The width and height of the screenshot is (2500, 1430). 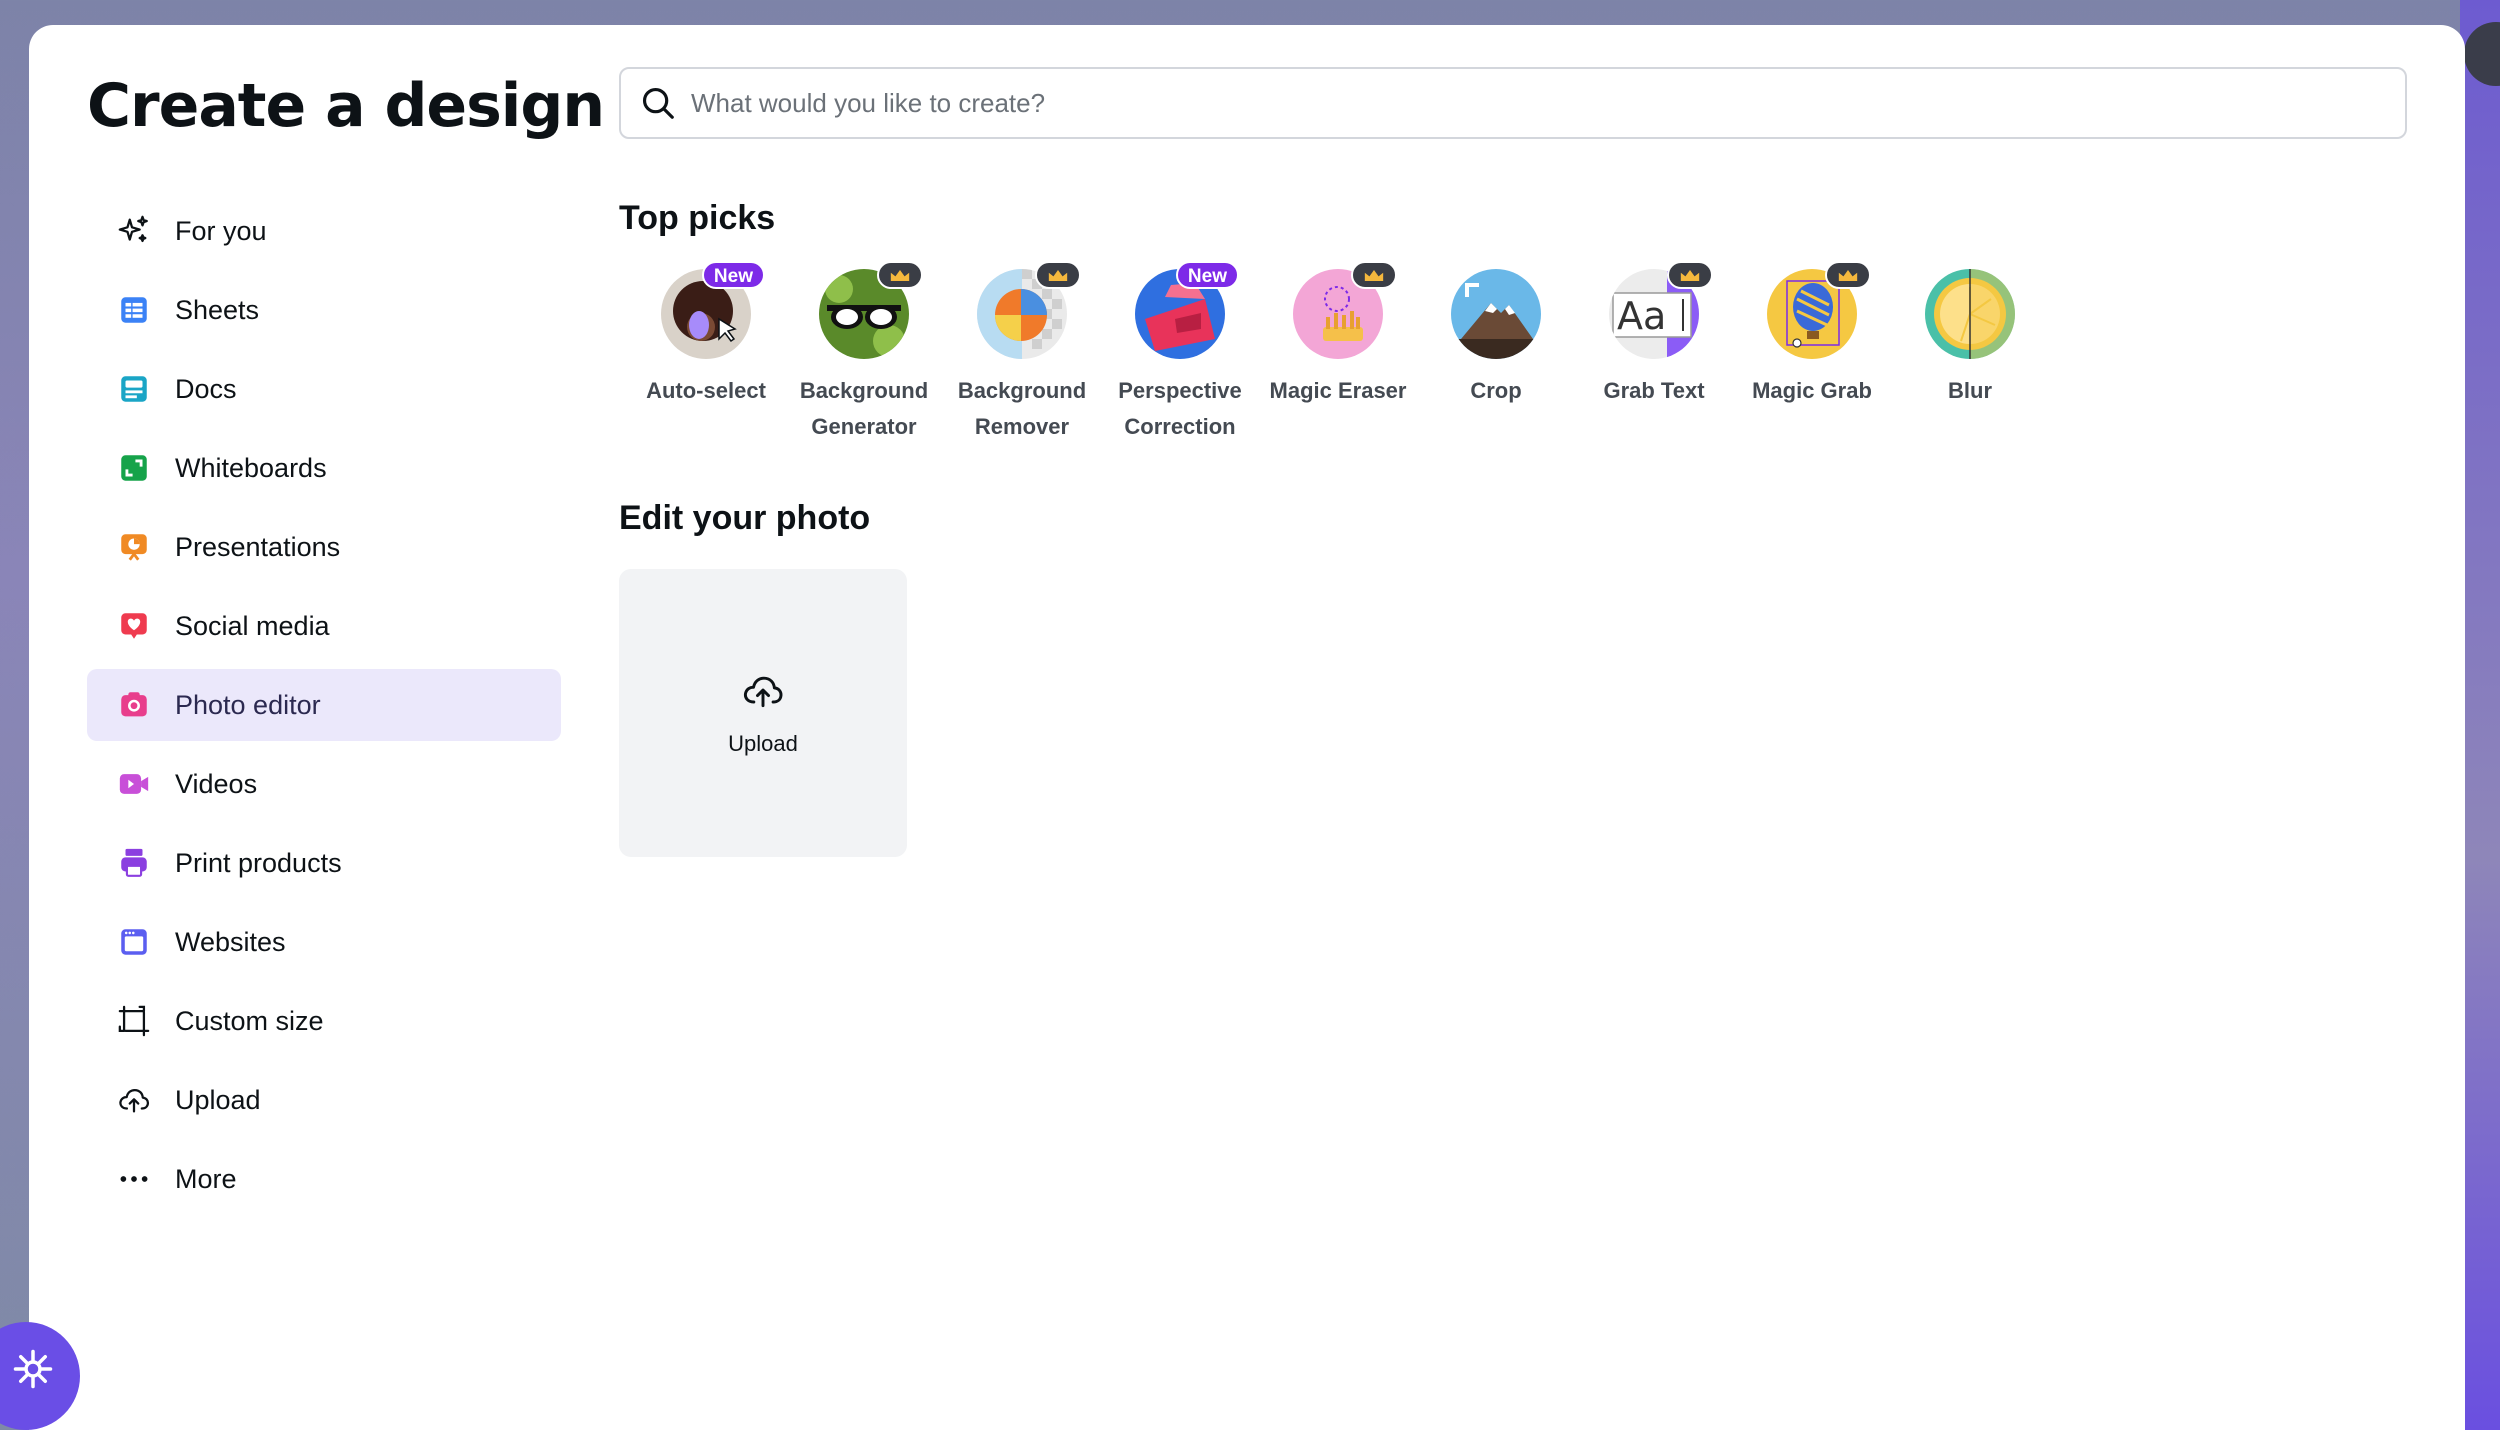 What do you see at coordinates (252, 625) in the screenshot?
I see `sidebar-item-label: Social media` at bounding box center [252, 625].